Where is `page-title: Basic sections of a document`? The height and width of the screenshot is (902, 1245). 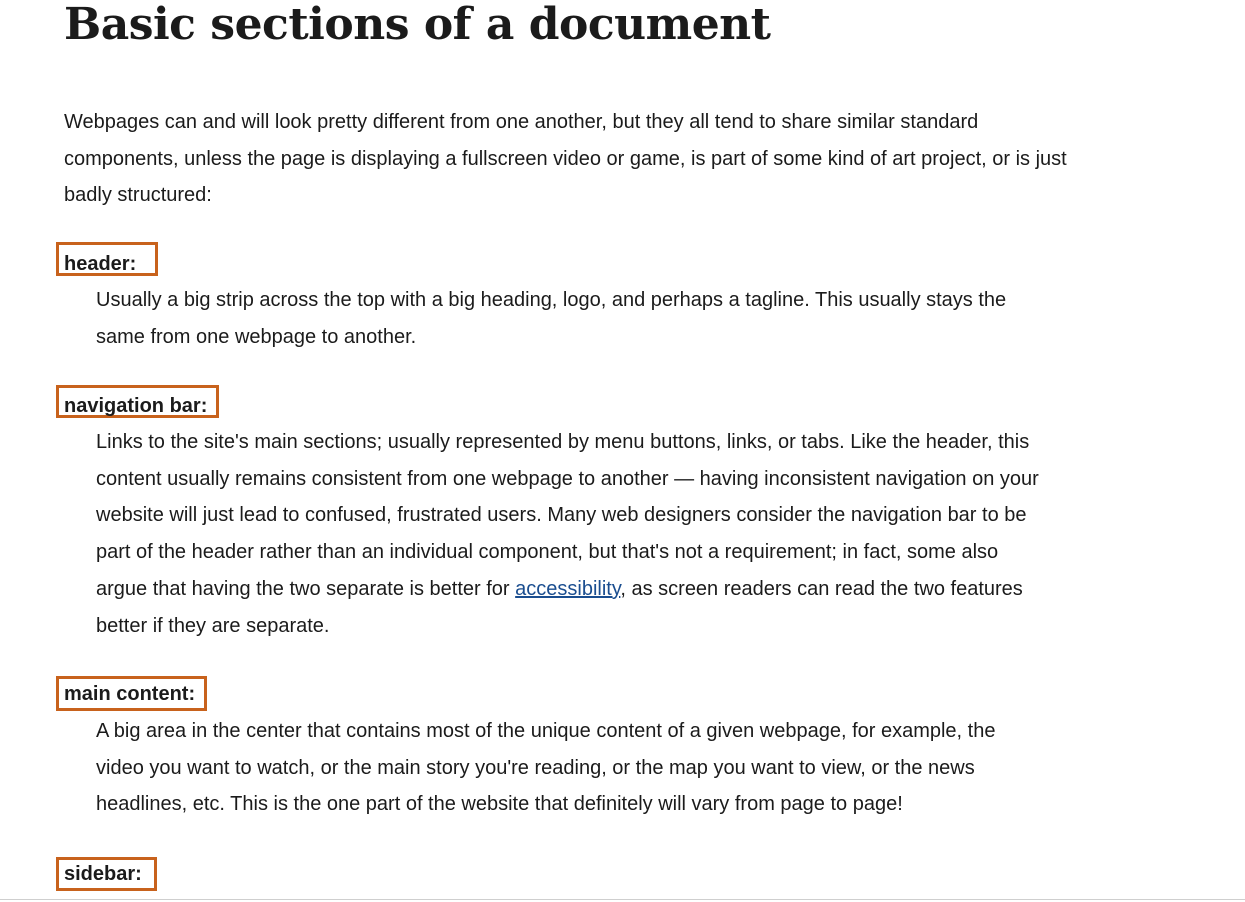 page-title: Basic sections of a document is located at coordinates (417, 25).